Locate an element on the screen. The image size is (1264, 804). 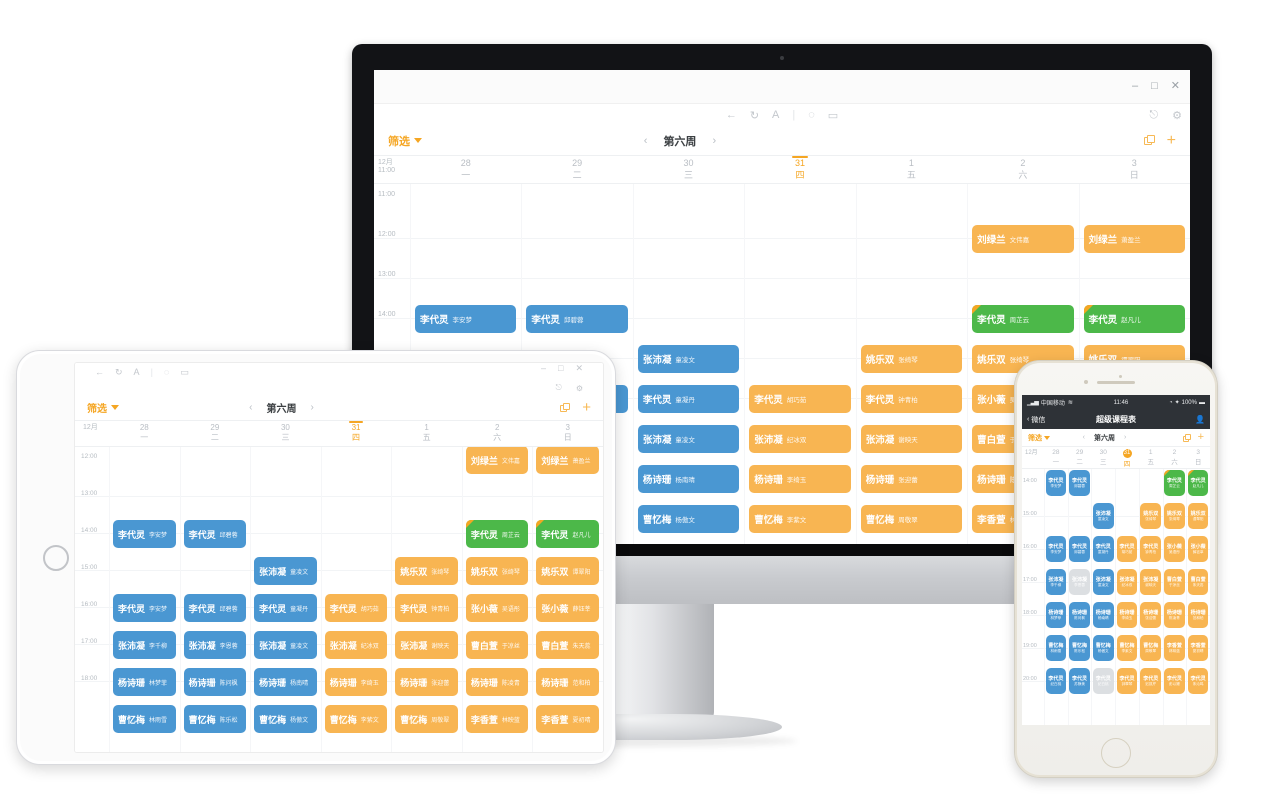
calendar-event: 张小薇吴语彤 is located at coordinates (1174, 549).